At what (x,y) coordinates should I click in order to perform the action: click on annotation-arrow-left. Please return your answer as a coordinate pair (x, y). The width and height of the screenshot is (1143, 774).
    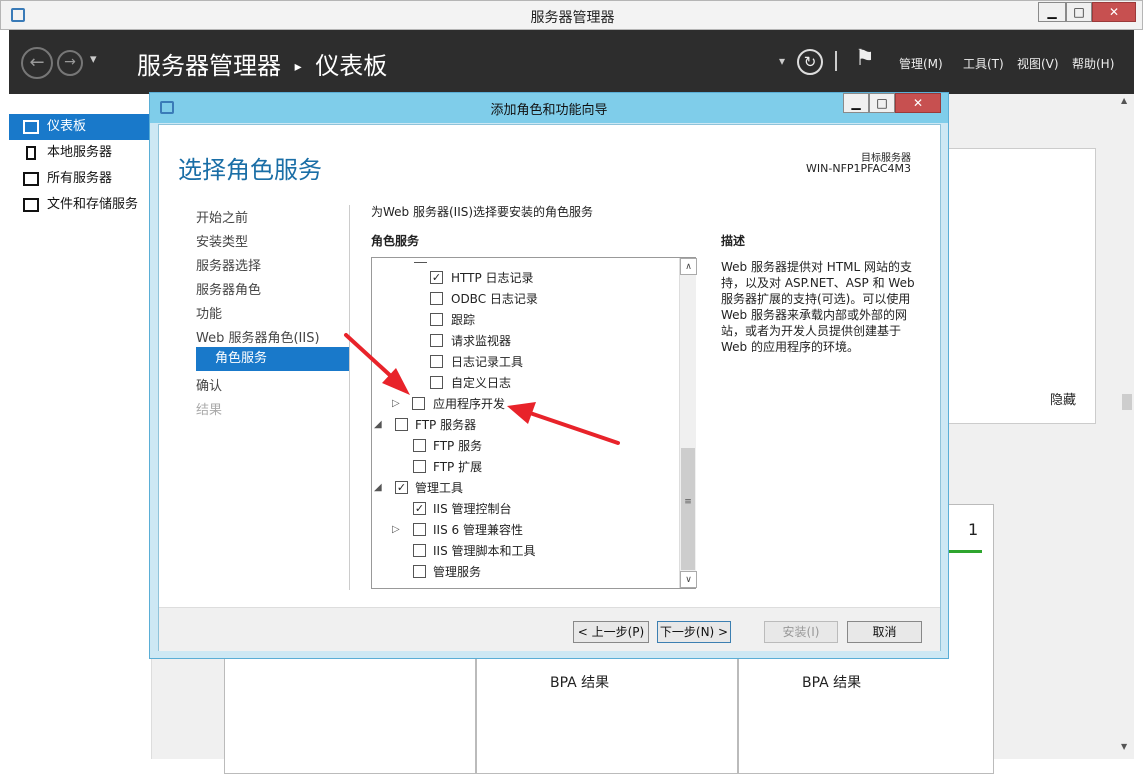
    Looking at the image, I should click on (377, 364).